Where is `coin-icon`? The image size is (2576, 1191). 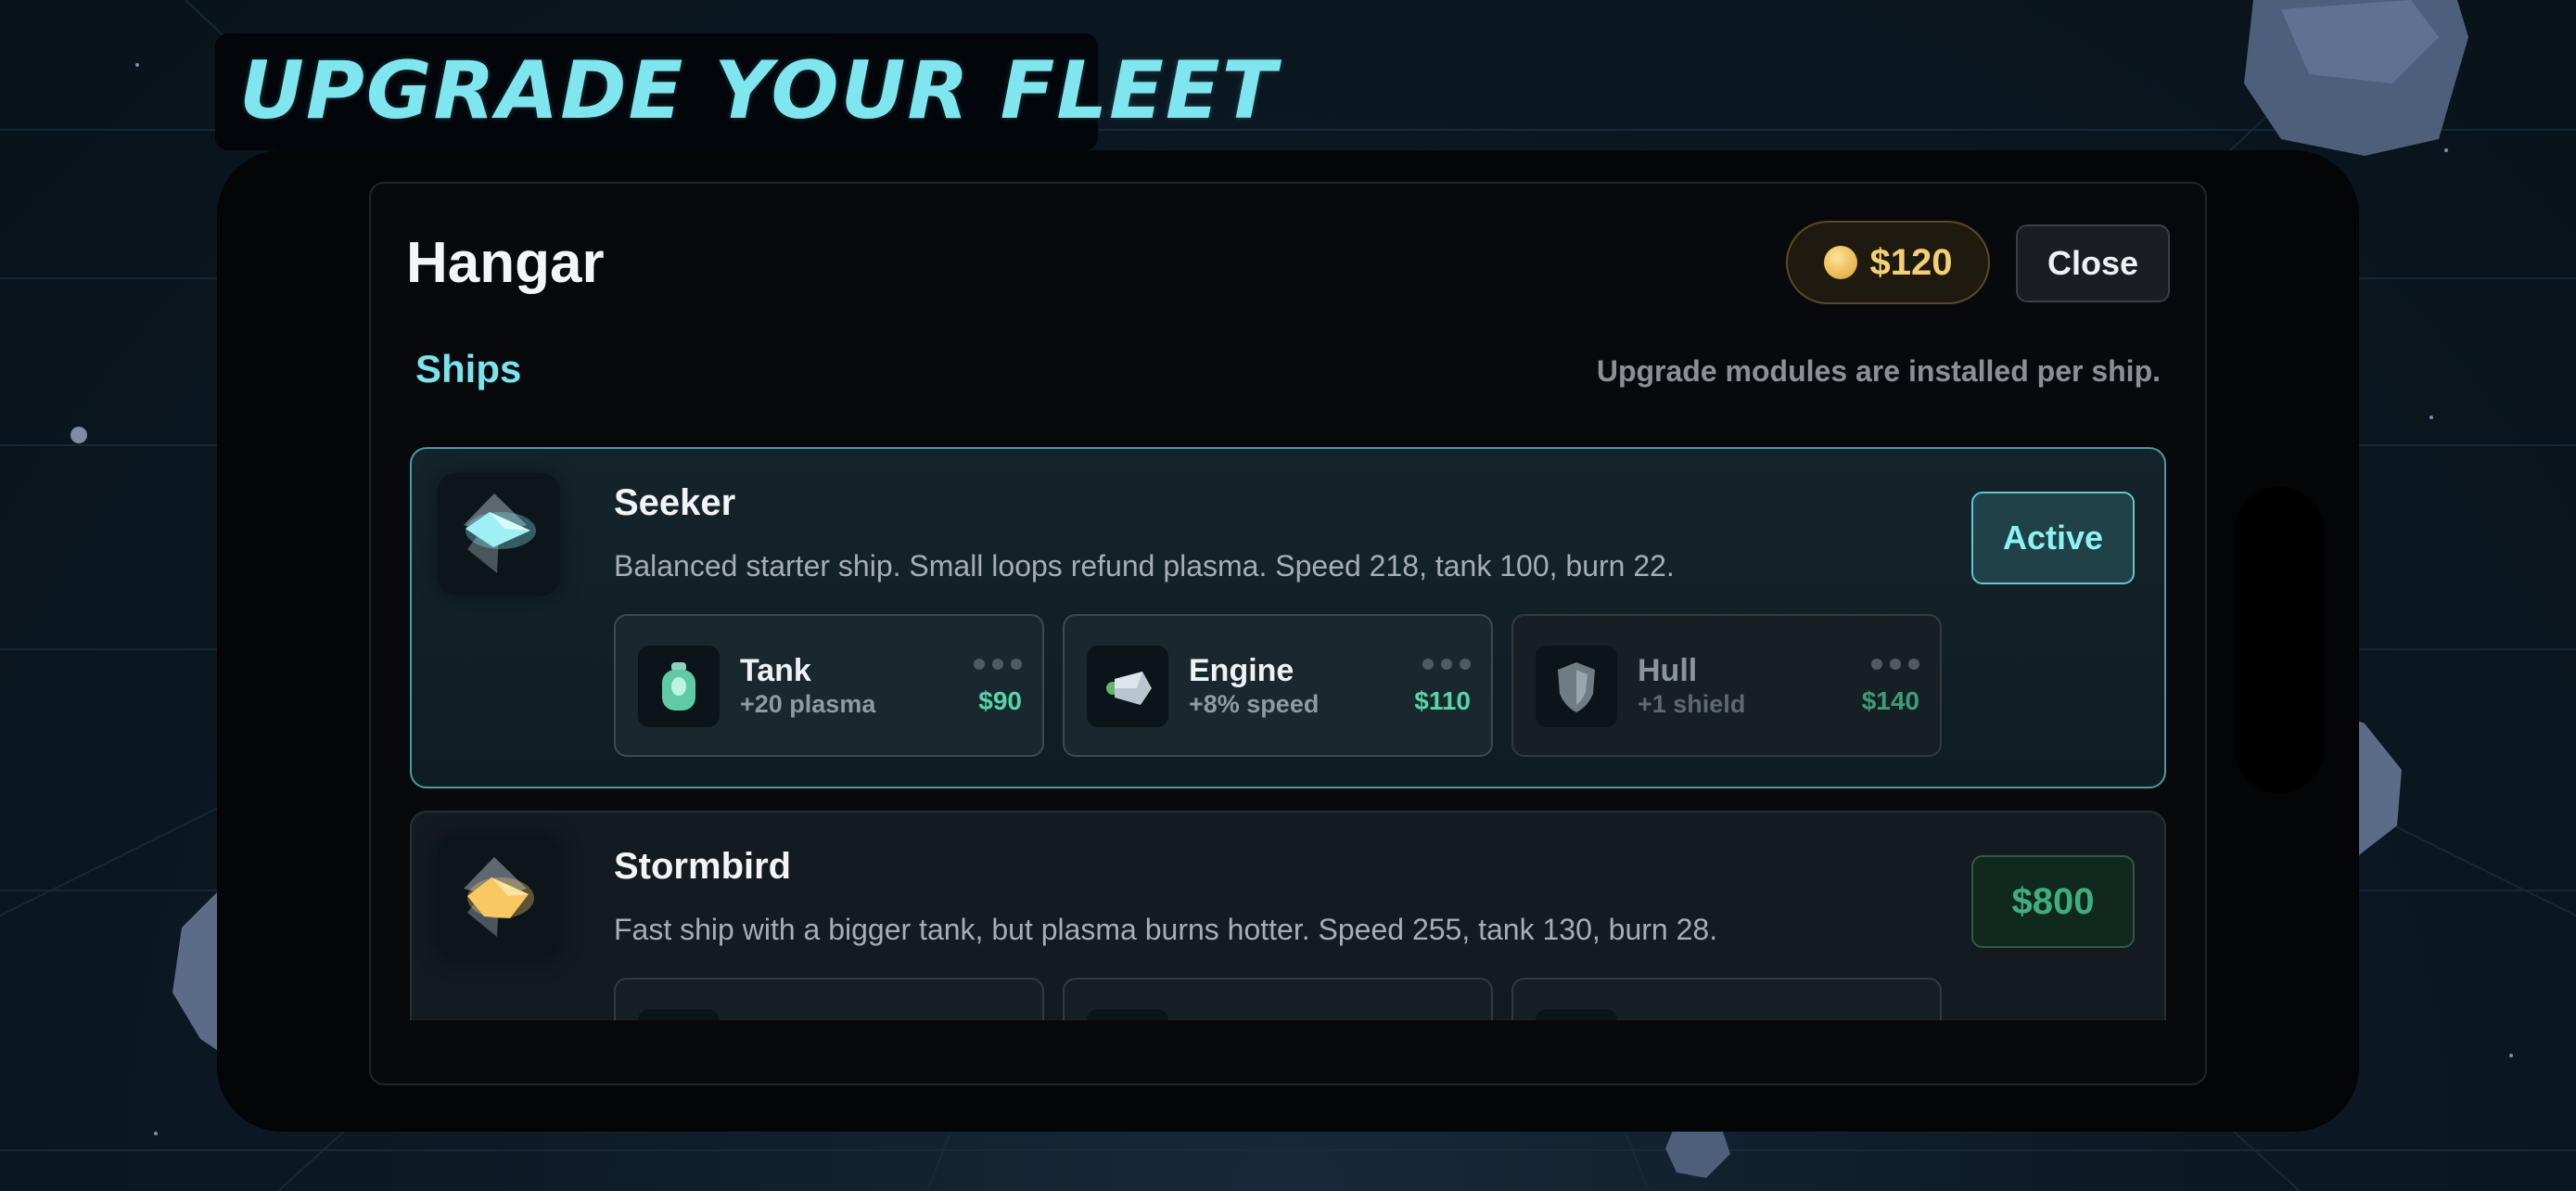
coin-icon is located at coordinates (1840, 262).